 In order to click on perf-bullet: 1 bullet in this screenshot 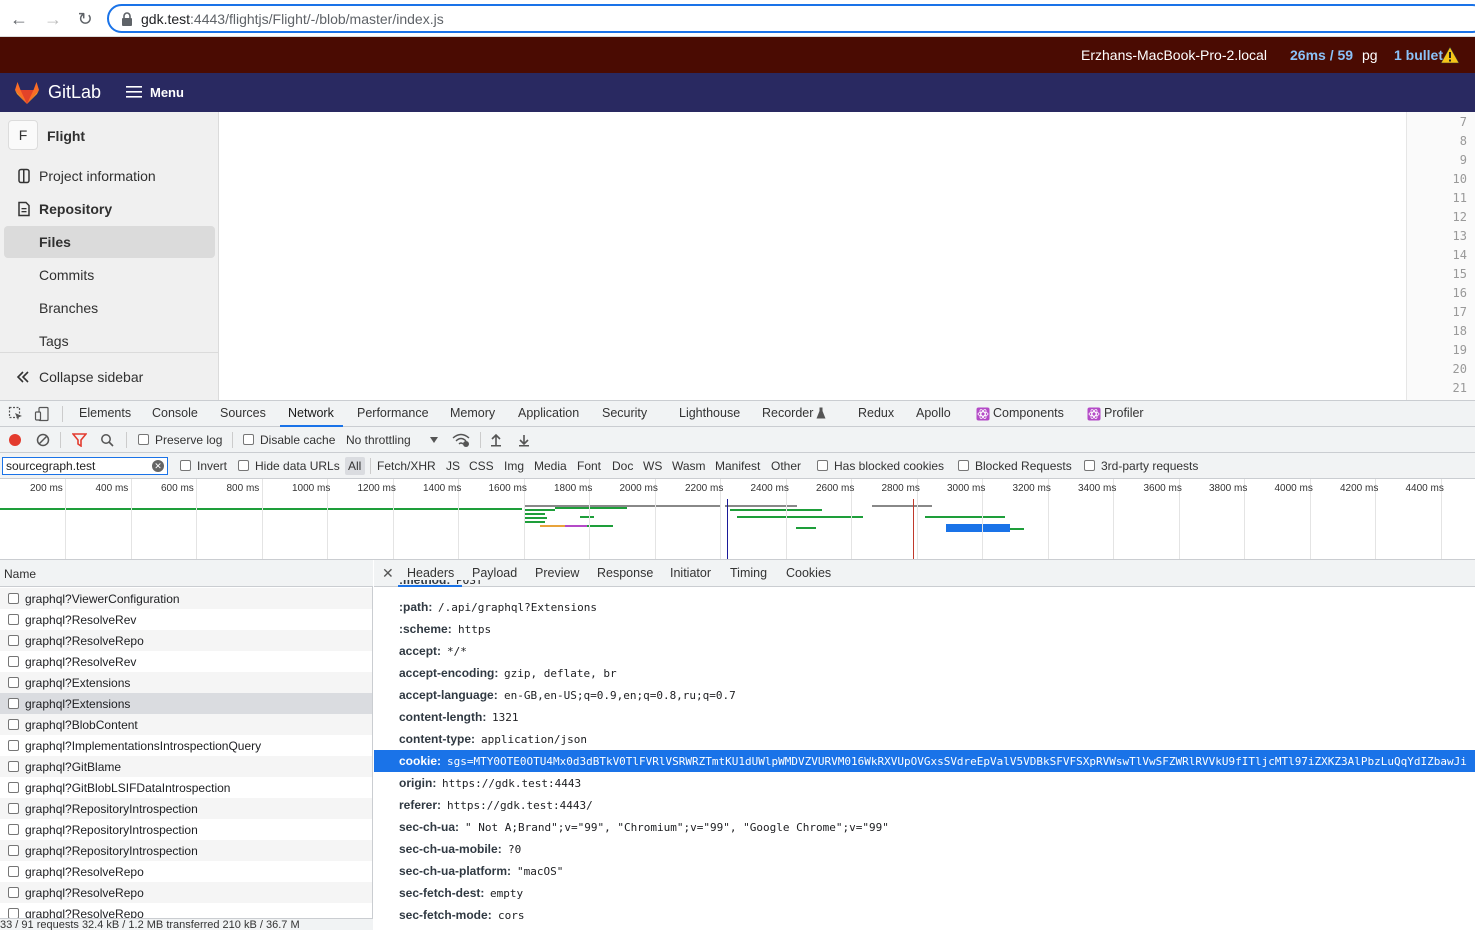, I will do `click(1418, 55)`.